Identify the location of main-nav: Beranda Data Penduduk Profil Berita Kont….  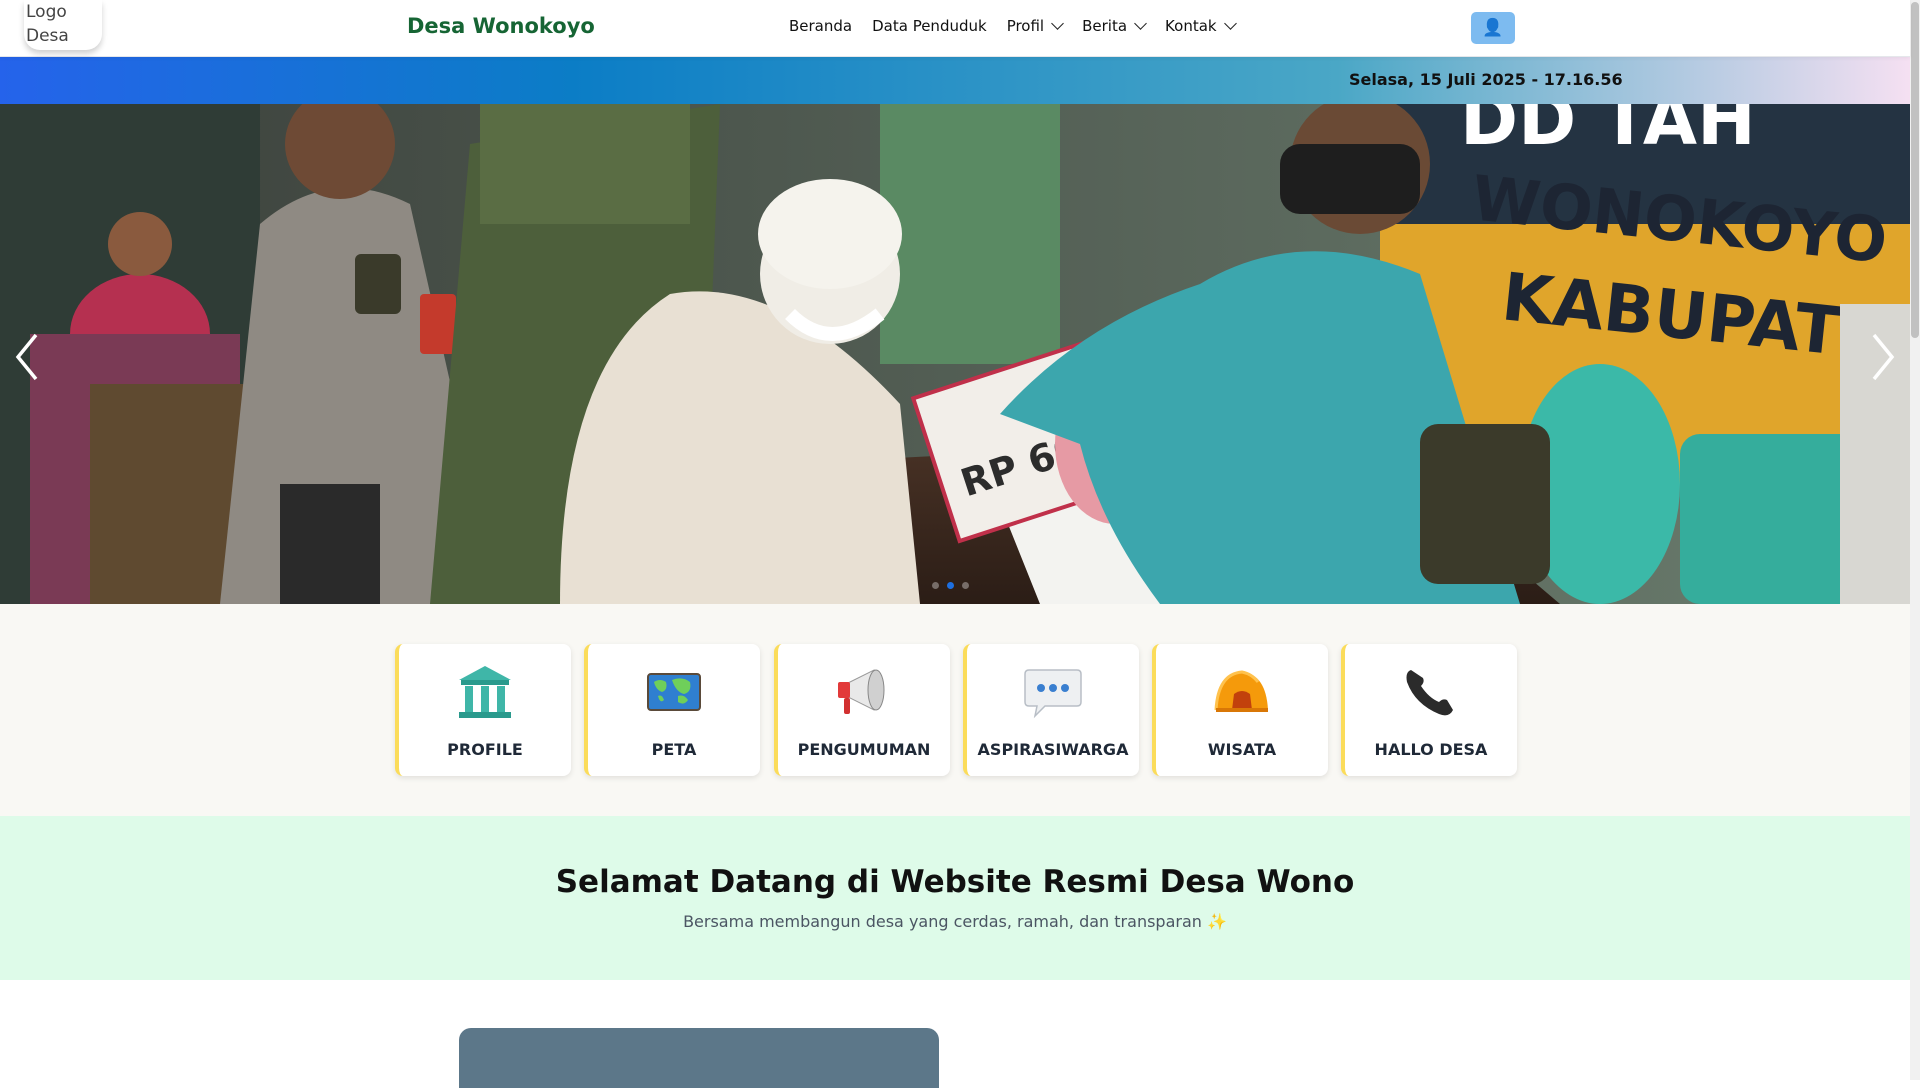
(1013, 26).